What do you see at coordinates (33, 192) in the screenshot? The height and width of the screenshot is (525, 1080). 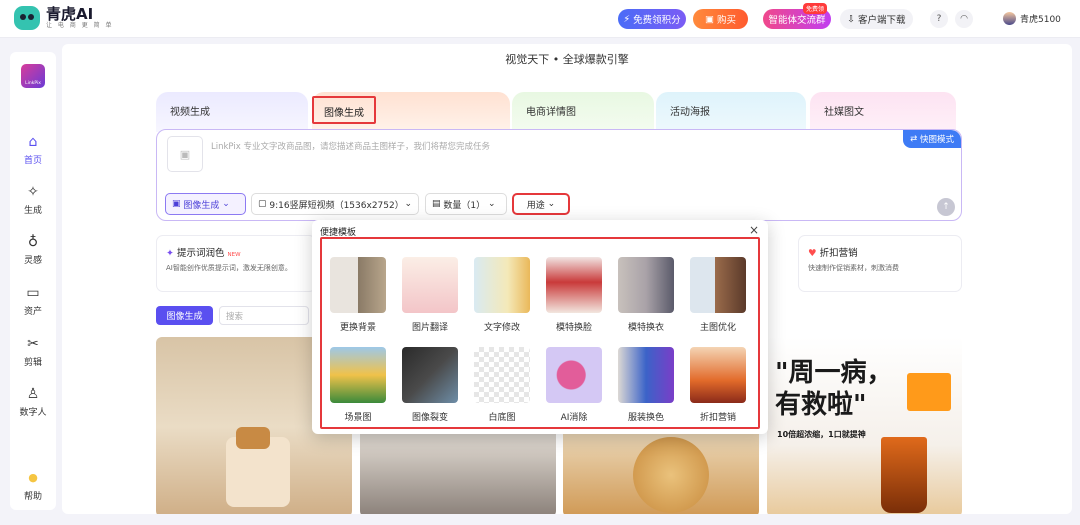 I see `sparkle-icon: ✧` at bounding box center [33, 192].